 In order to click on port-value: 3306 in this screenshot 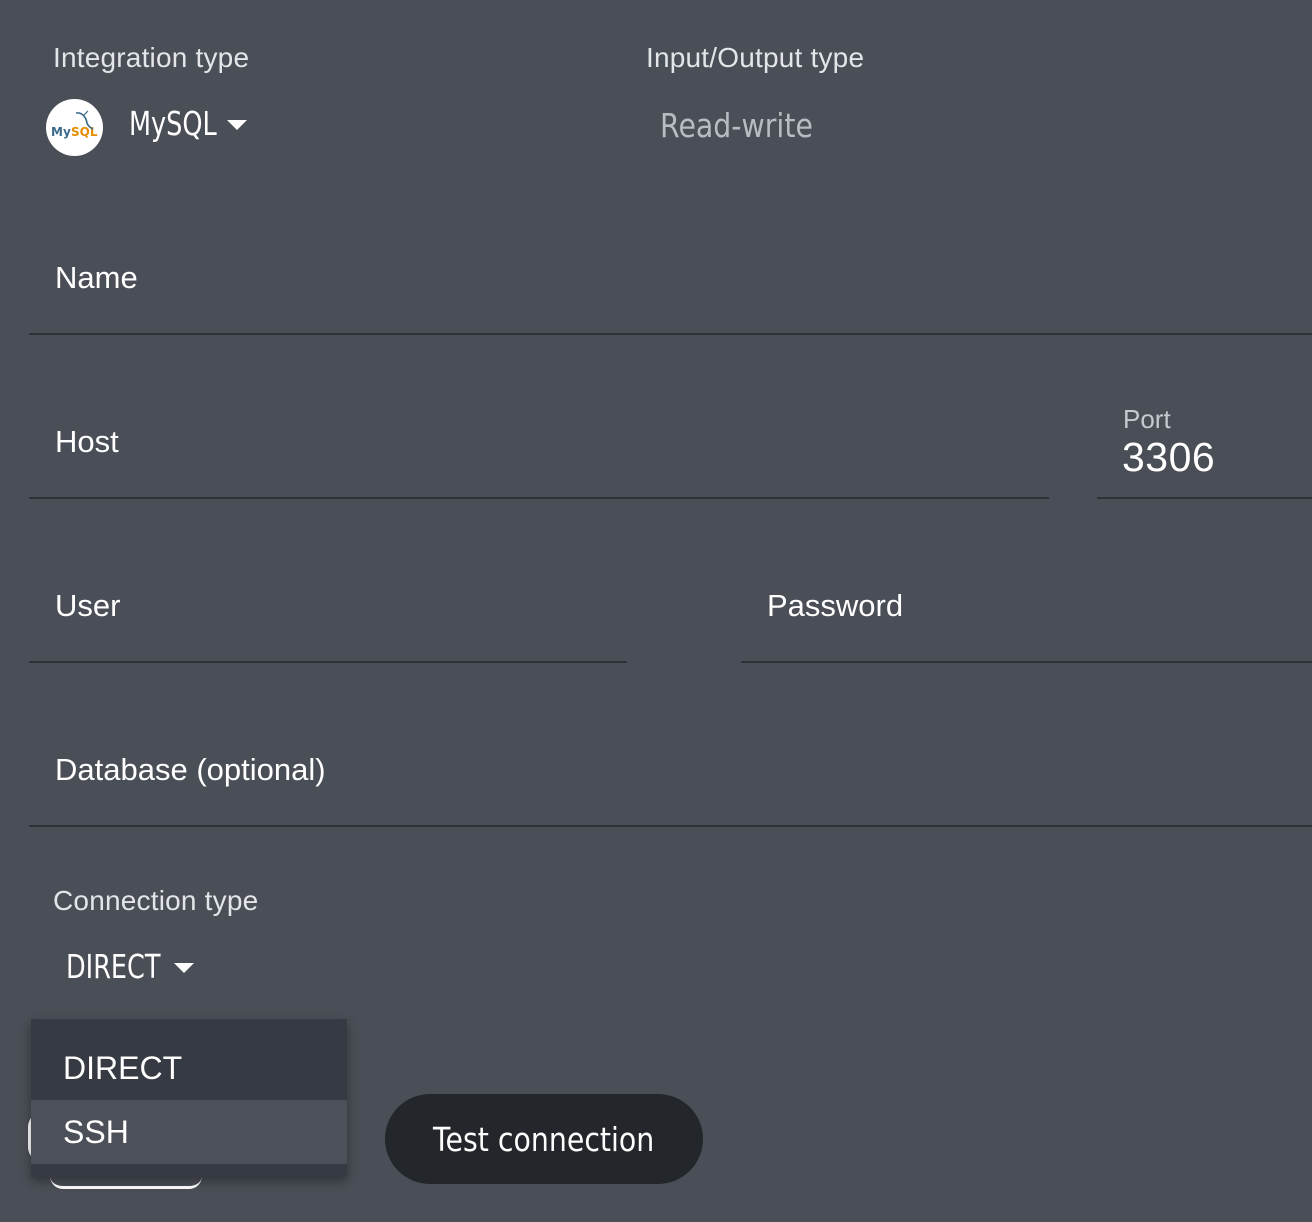, I will do `click(1169, 457)`.